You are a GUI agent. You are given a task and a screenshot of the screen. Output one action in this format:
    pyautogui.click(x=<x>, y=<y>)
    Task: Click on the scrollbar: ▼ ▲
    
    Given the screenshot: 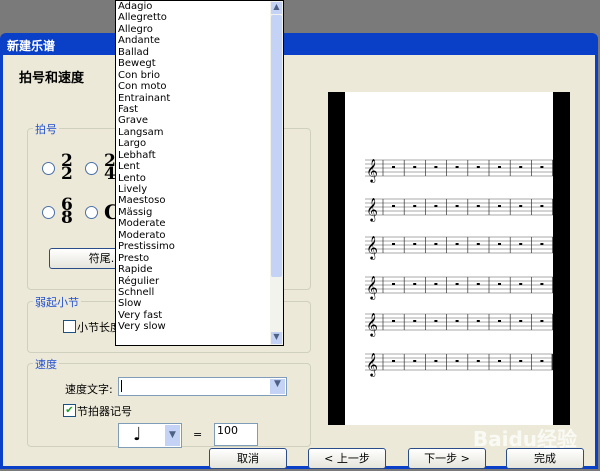 What is the action you would take?
    pyautogui.click(x=276, y=173)
    